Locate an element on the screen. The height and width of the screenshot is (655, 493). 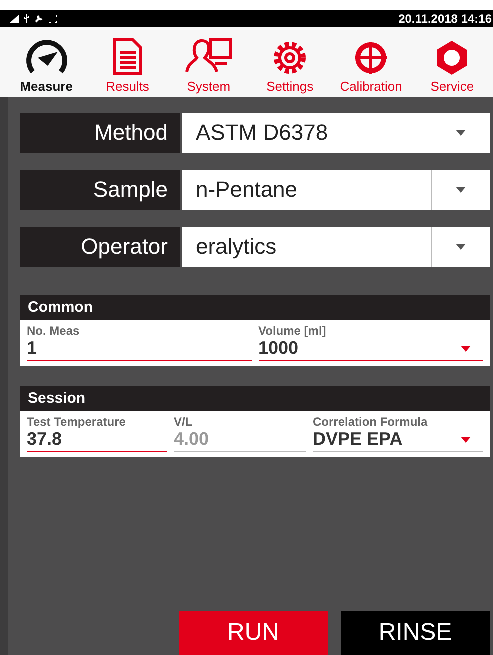
nav-tab: Calibration is located at coordinates (371, 62).